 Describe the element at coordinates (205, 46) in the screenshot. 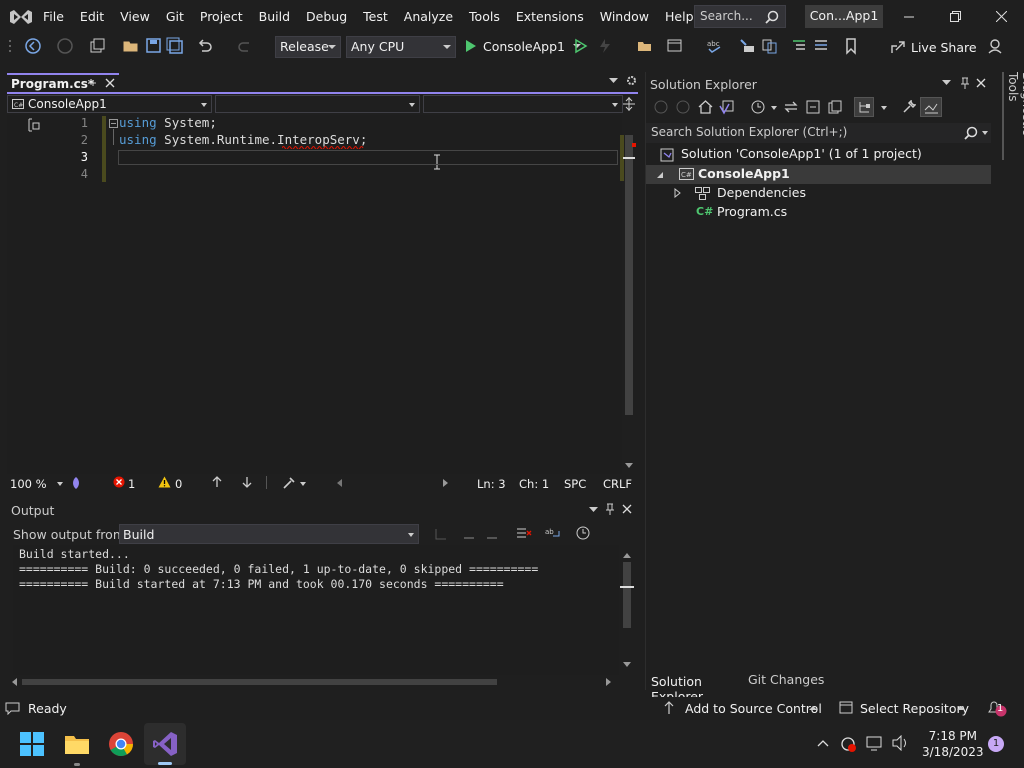

I see `undo-icon` at that location.